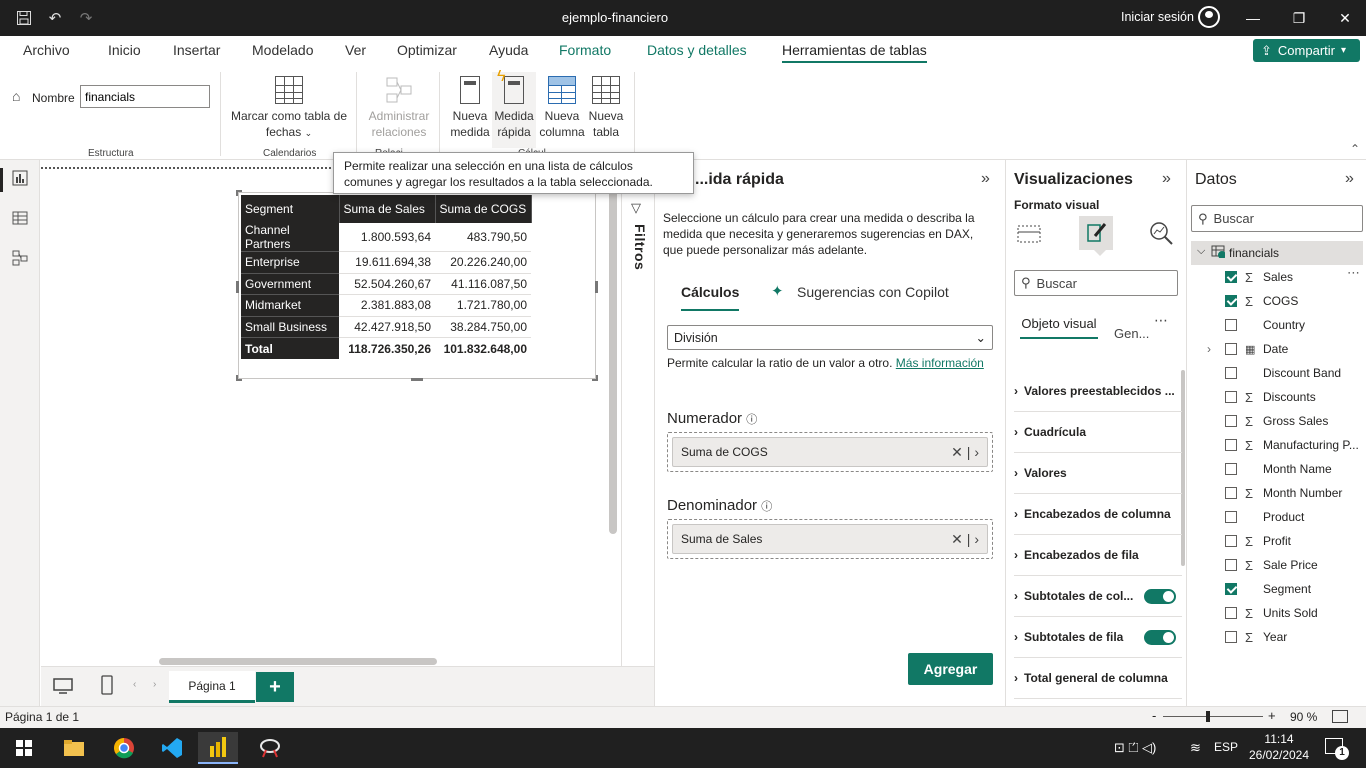 The width and height of the screenshot is (1366, 768). What do you see at coordinates (1201, 251) in the screenshot?
I see `chevron-down-icon: ⌵` at bounding box center [1201, 251].